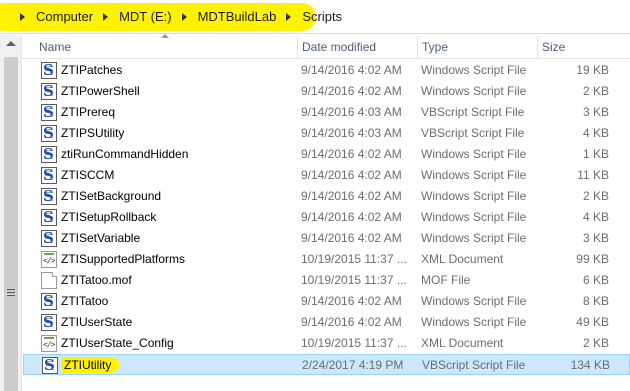  I want to click on file-date-modified: 2/24/2017 4:19 PM, so click(353, 365).